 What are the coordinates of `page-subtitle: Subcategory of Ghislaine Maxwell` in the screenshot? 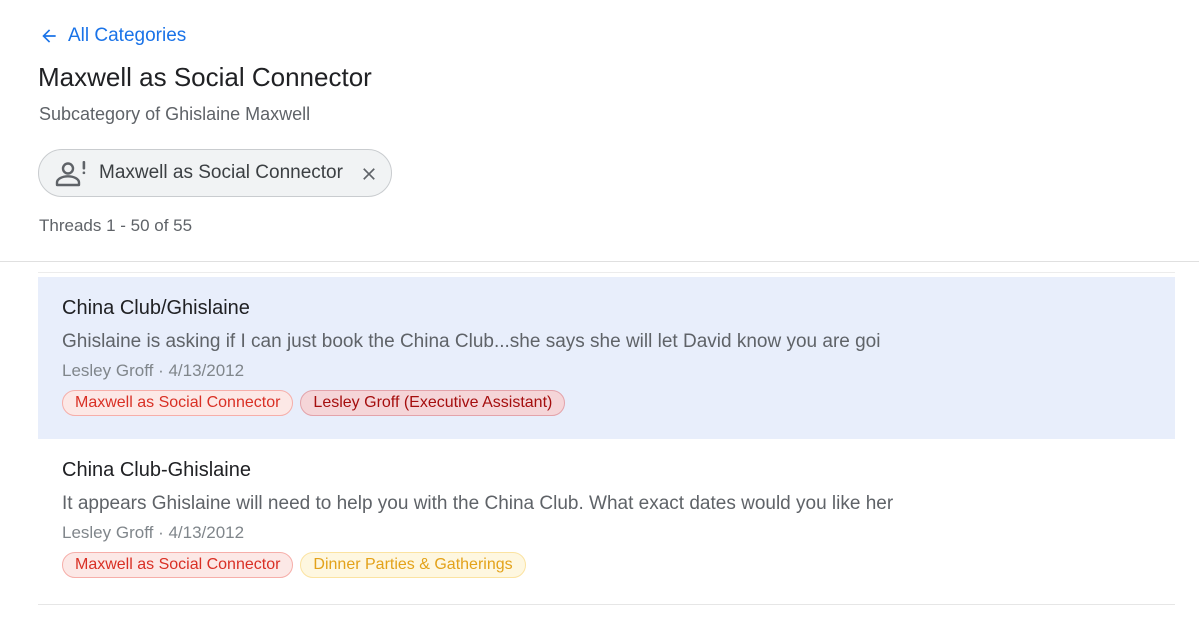 It's located at (175, 114).